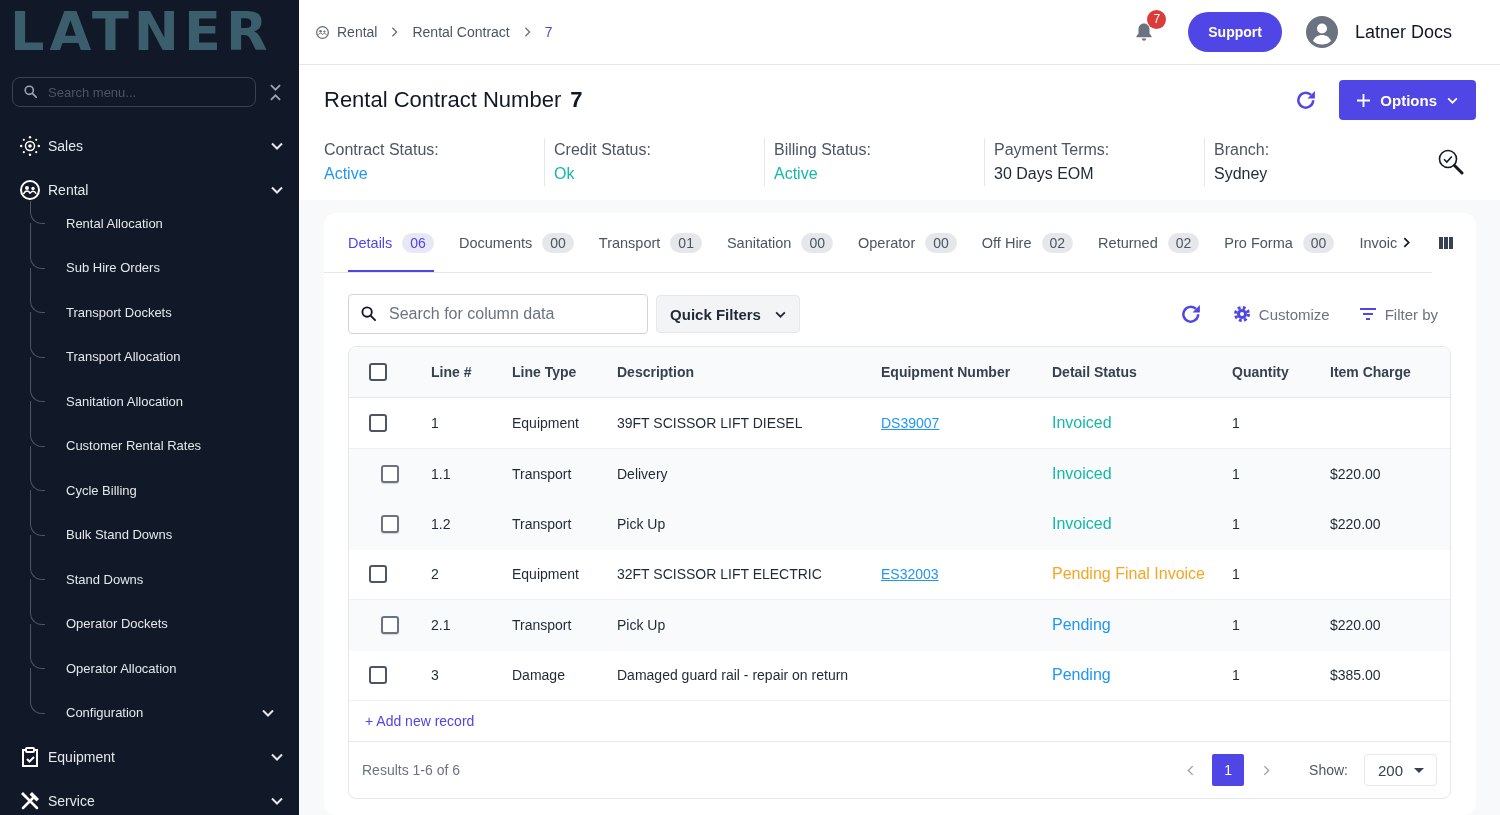 This screenshot has width=1500, height=815. I want to click on table-cell: 2, so click(435, 574).